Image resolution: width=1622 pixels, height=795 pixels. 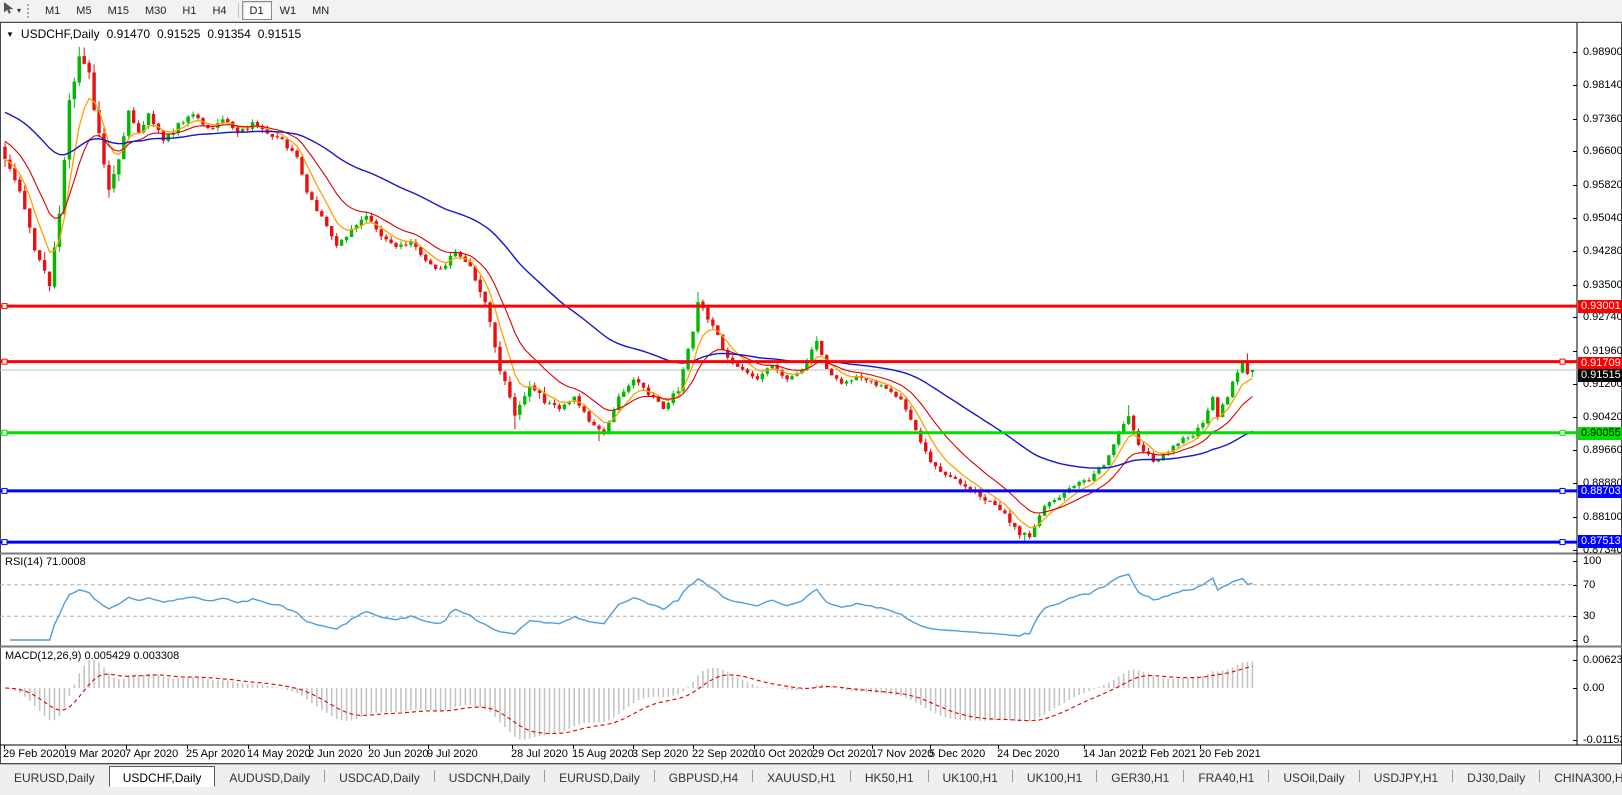 What do you see at coordinates (1581, 776) in the screenshot?
I see `tab-china300-h1: CHINA300,H1` at bounding box center [1581, 776].